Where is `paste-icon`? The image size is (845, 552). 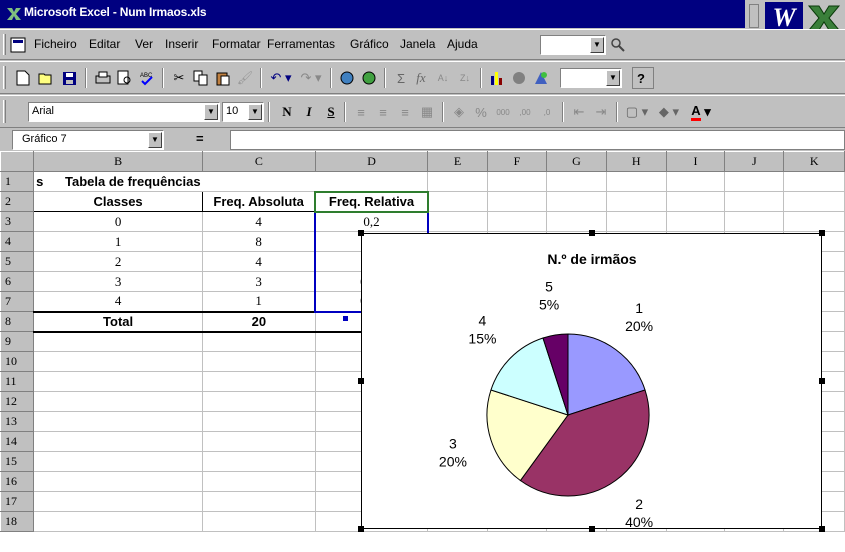
paste-icon is located at coordinates (223, 78).